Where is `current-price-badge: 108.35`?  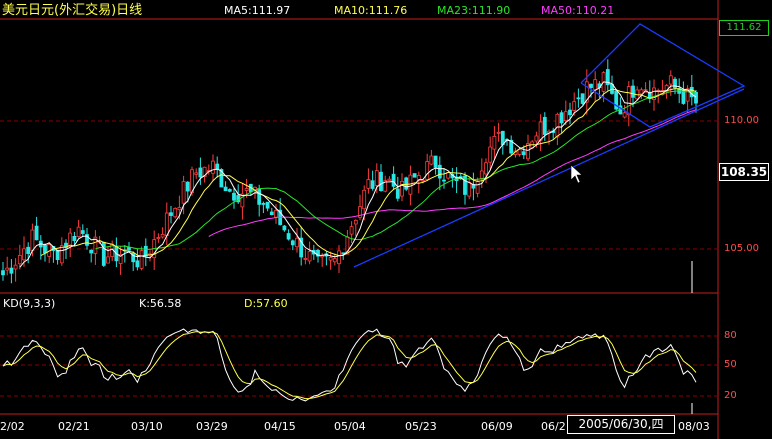
current-price-badge: 108.35 is located at coordinates (744, 172).